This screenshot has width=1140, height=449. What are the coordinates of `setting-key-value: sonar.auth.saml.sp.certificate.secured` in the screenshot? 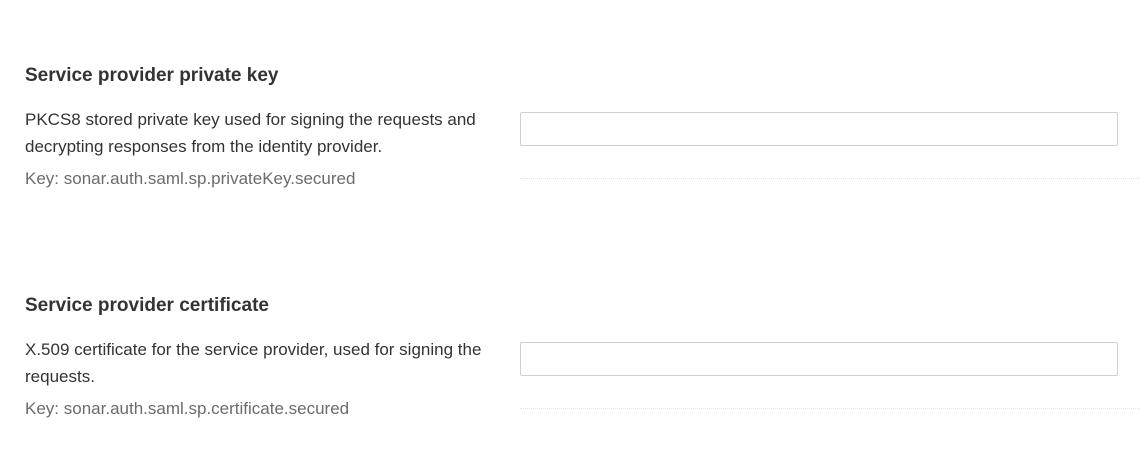 It's located at (206, 408).